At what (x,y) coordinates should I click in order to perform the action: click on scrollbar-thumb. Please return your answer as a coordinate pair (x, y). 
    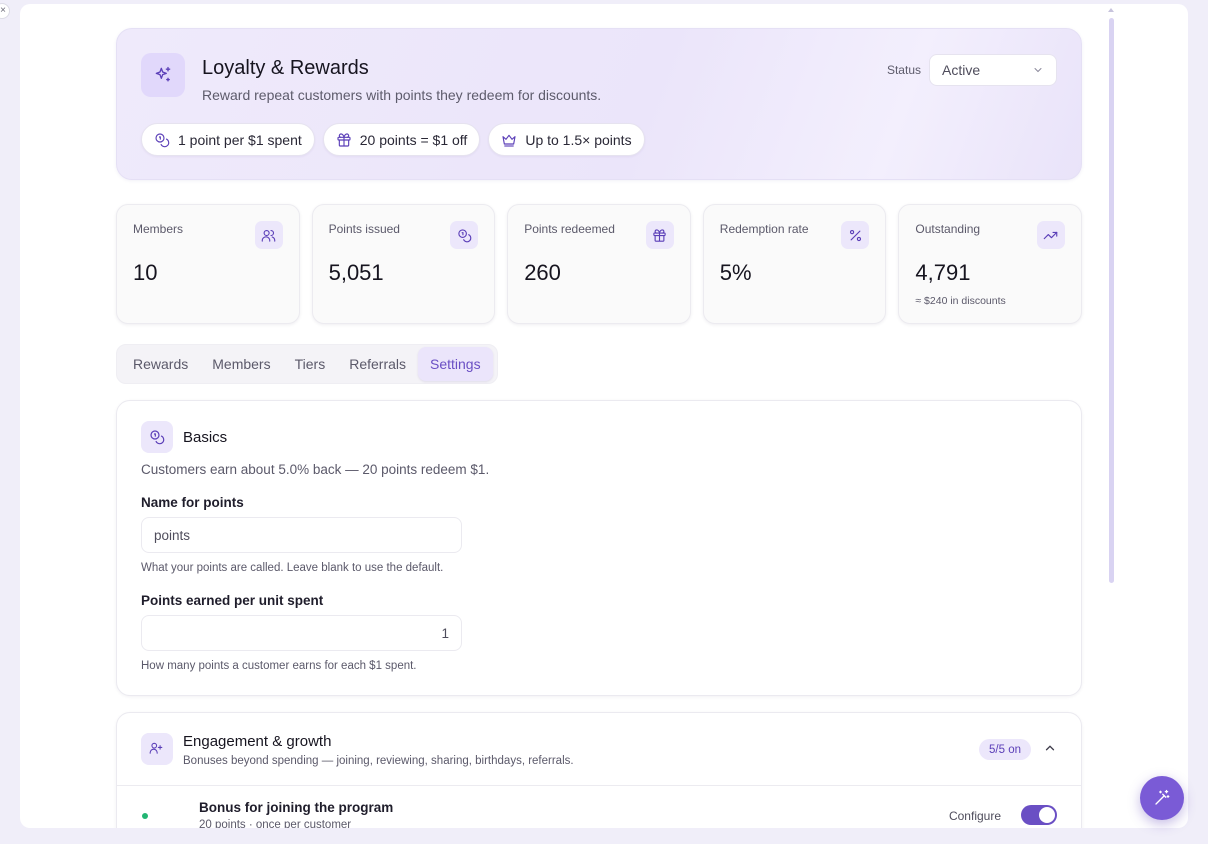
    Looking at the image, I should click on (1111, 300).